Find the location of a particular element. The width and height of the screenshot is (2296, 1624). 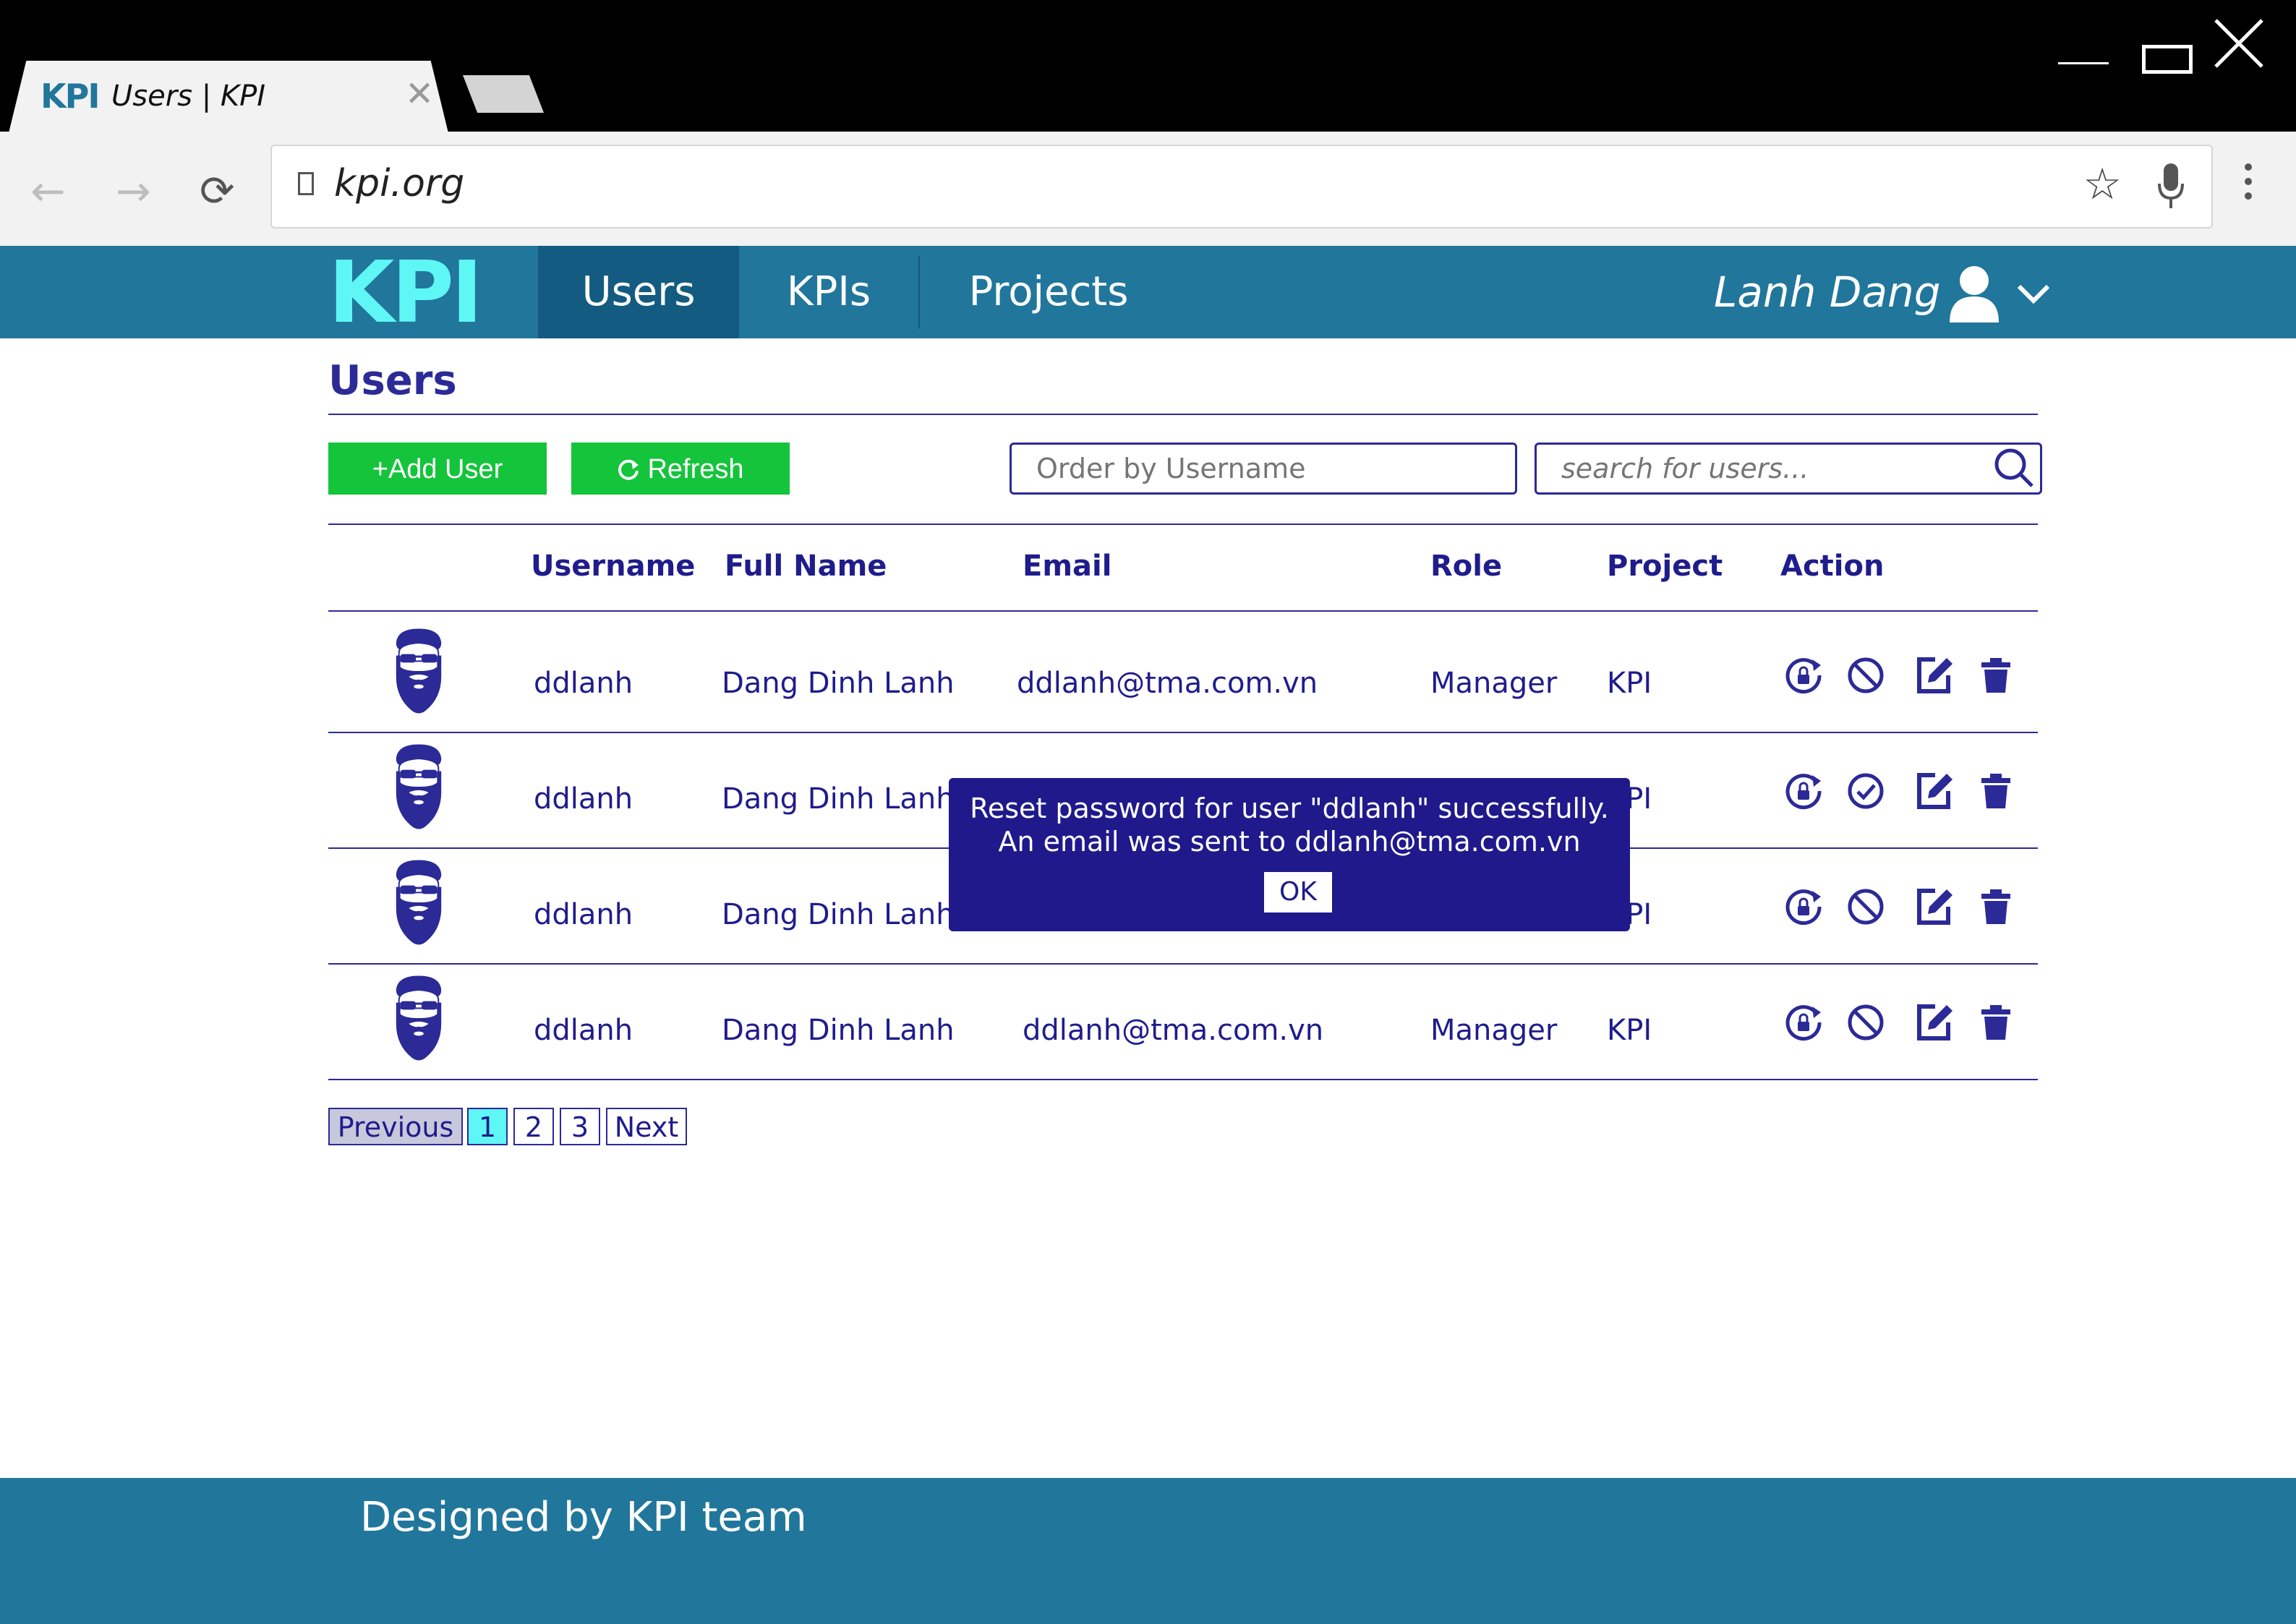

address-bar: kpi.org ☆ is located at coordinates (1241, 186).